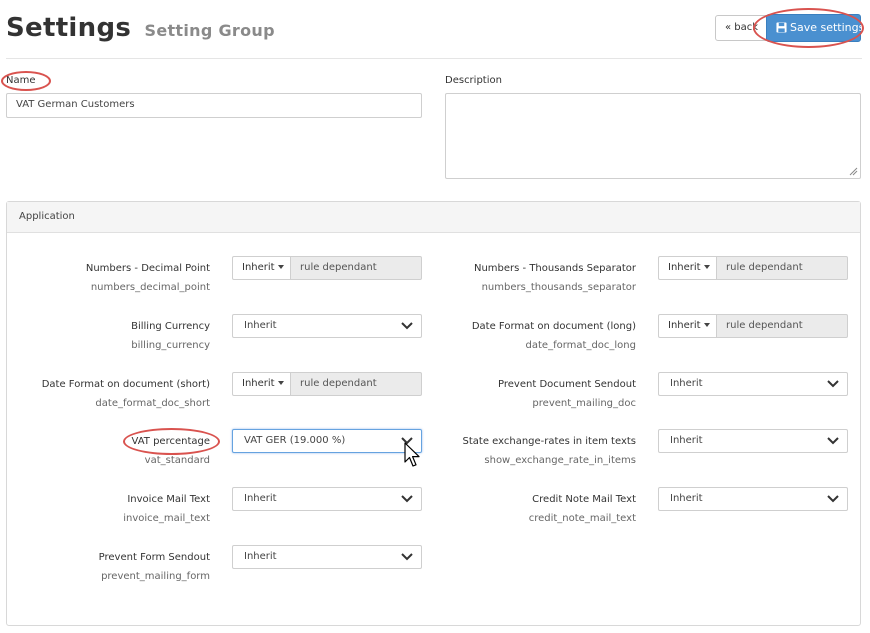  What do you see at coordinates (125, 384) in the screenshot?
I see `setting-label-date-format-short: Date Format on document (short)` at bounding box center [125, 384].